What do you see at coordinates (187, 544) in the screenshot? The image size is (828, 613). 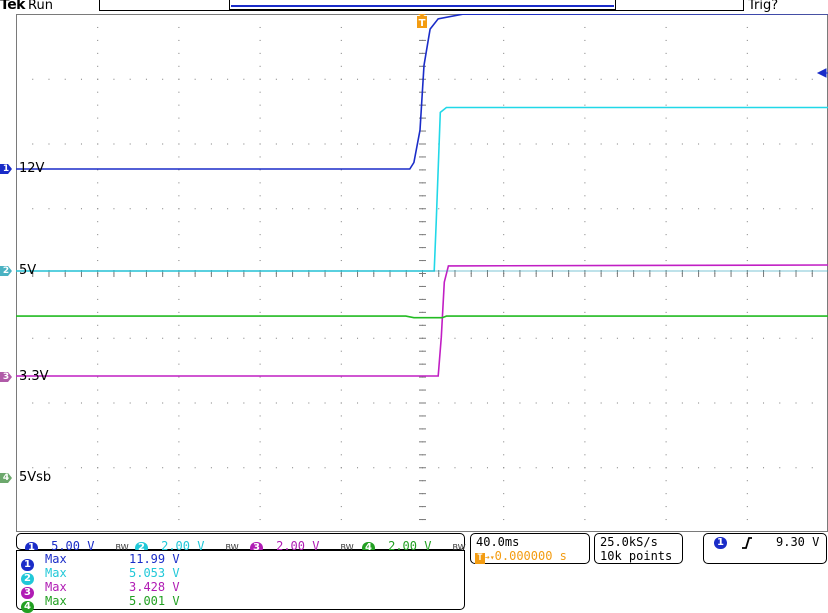 I see `ch2-scale: 2 2.00 V BW` at bounding box center [187, 544].